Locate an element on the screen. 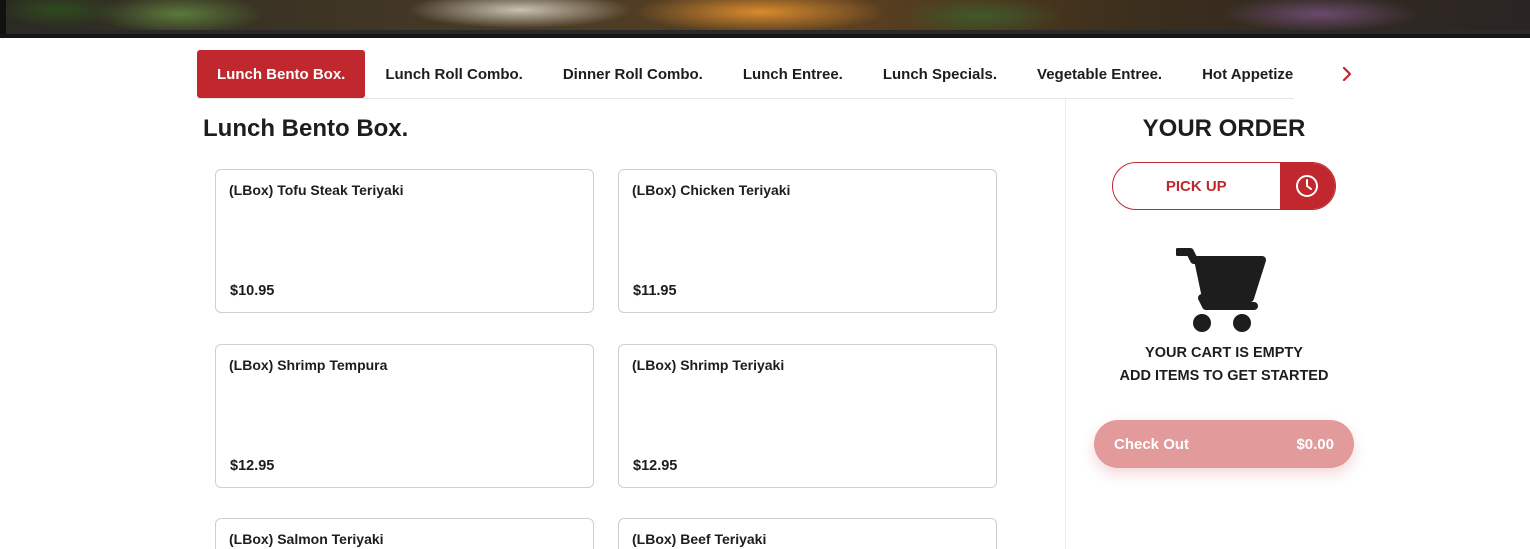  shopping-cart-icon is located at coordinates (1220, 290).